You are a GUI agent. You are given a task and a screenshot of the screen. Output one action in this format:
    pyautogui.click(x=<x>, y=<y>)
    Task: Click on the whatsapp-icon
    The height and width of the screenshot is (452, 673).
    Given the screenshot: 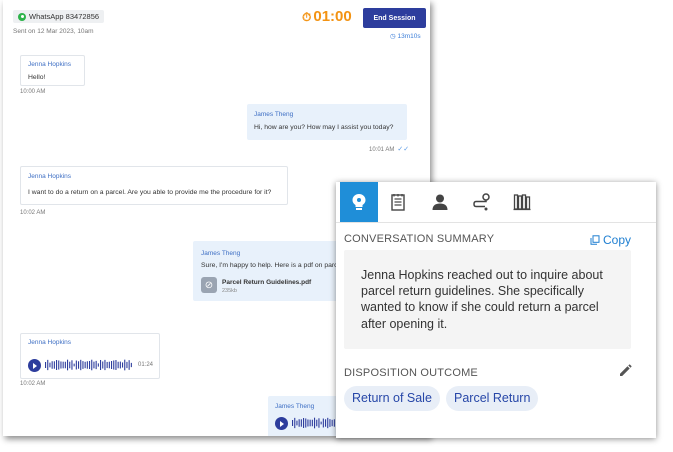 What is the action you would take?
    pyautogui.click(x=22, y=16)
    